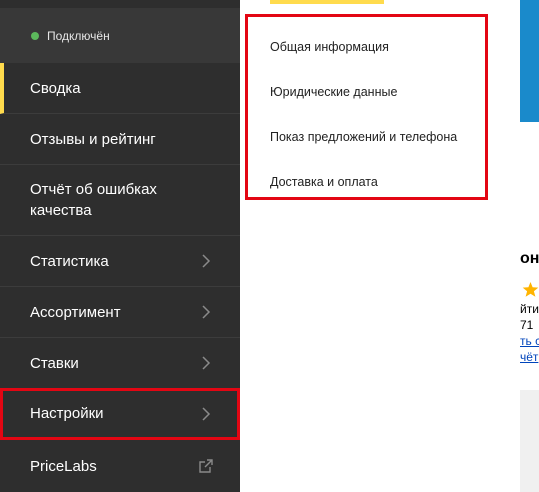  I want to click on sidebar-item-reviews: Отзывы и рейтинг, so click(120, 139).